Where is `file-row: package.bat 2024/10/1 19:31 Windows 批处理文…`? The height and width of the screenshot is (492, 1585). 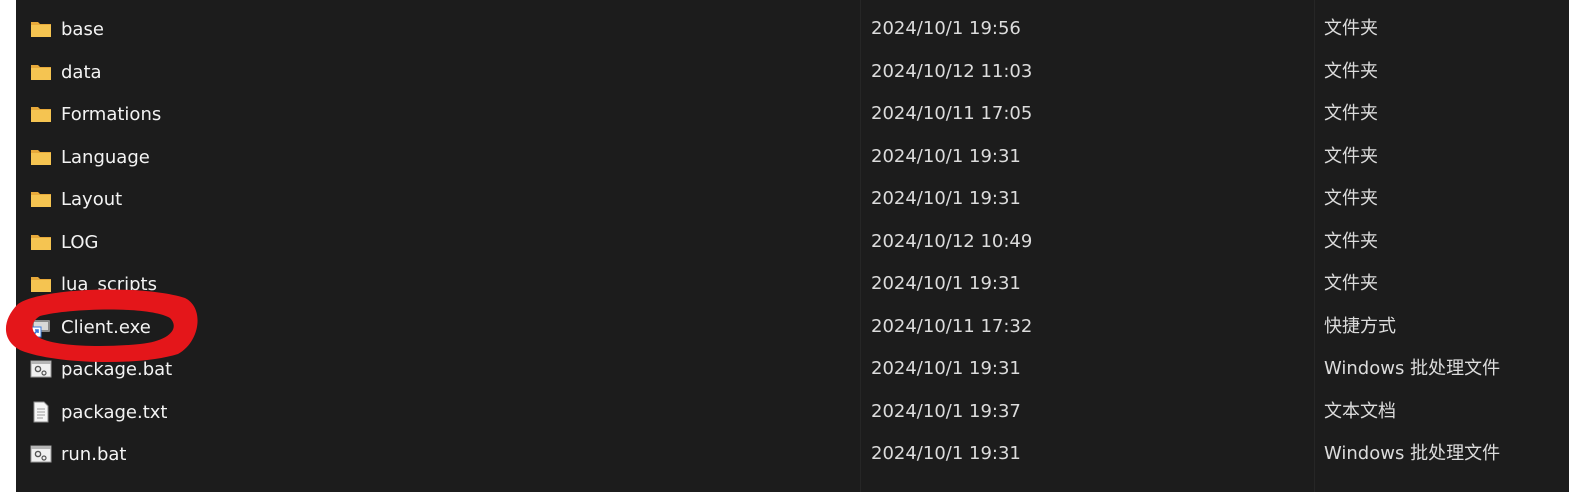 file-row: package.bat 2024/10/1 19:31 Windows 批处理文… is located at coordinates (792, 369).